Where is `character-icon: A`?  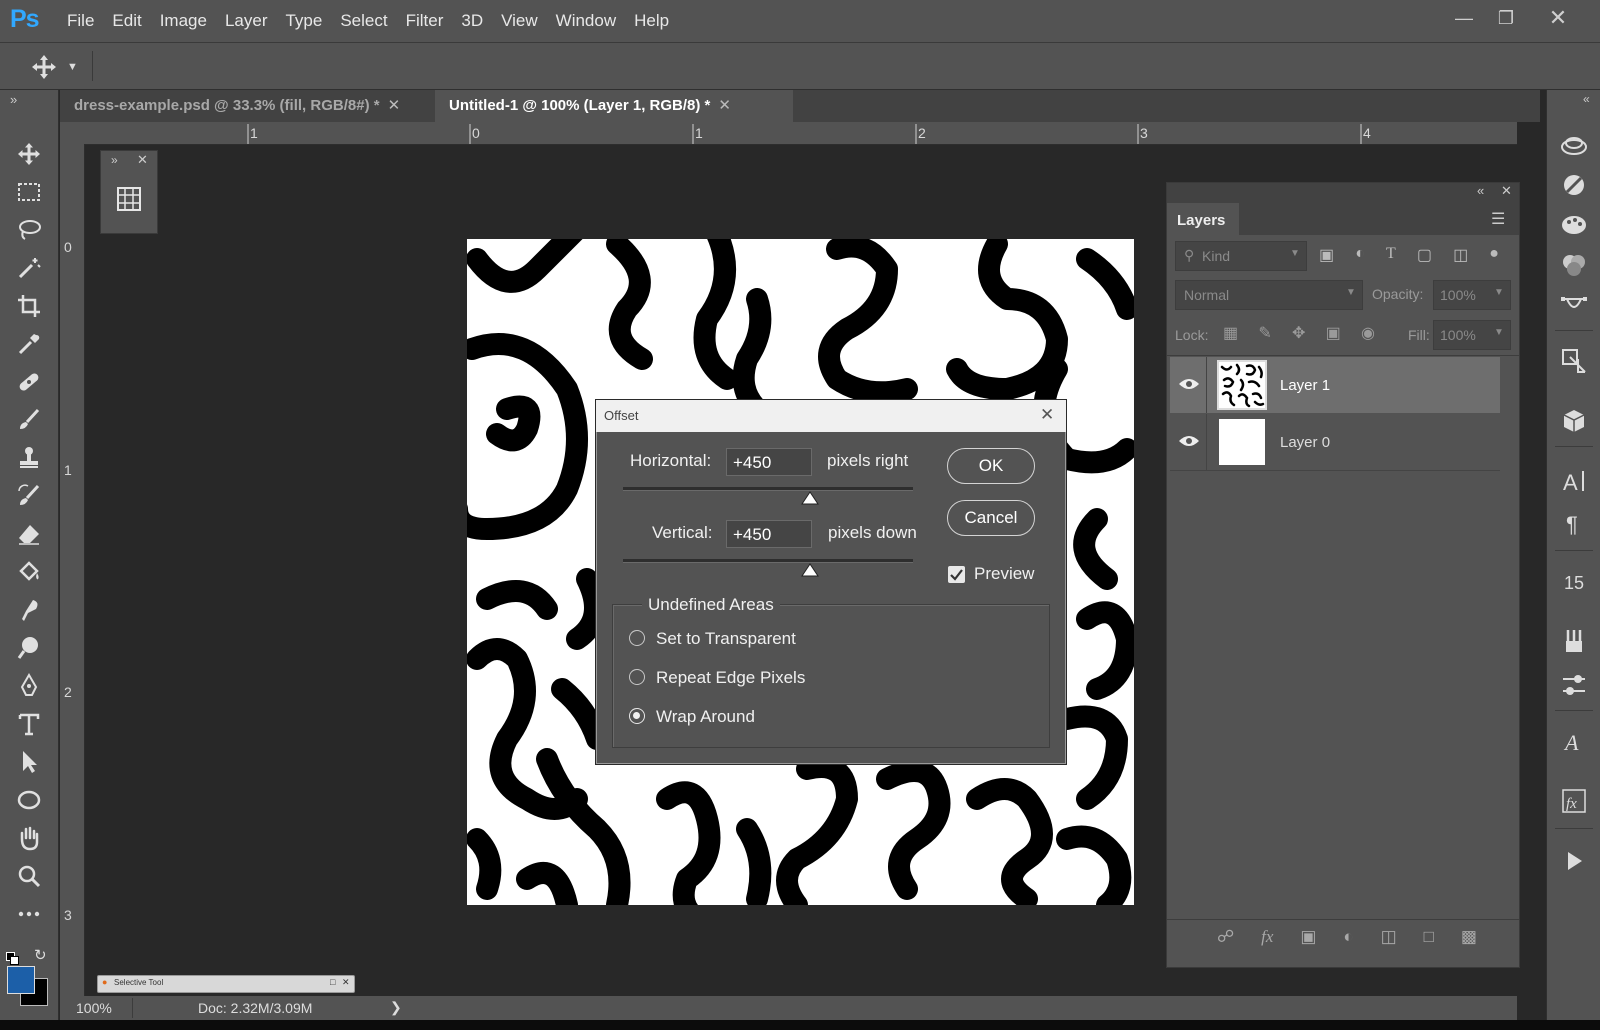 character-icon: A is located at coordinates (1573, 481).